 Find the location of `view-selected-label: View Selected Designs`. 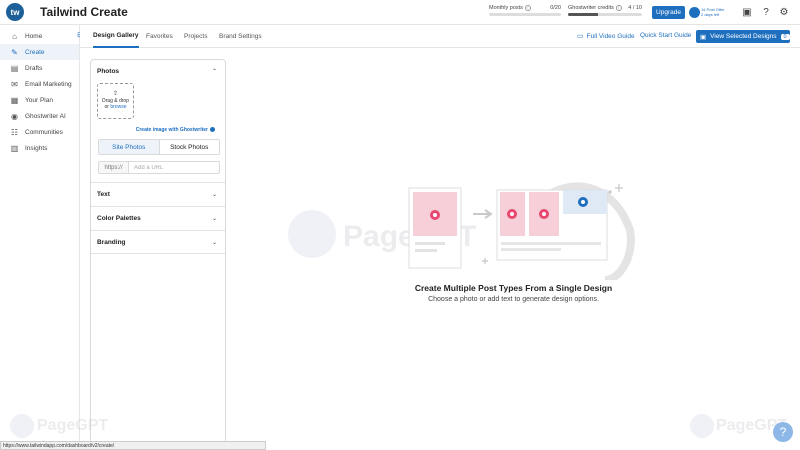

view-selected-label: View Selected Designs is located at coordinates (743, 36).